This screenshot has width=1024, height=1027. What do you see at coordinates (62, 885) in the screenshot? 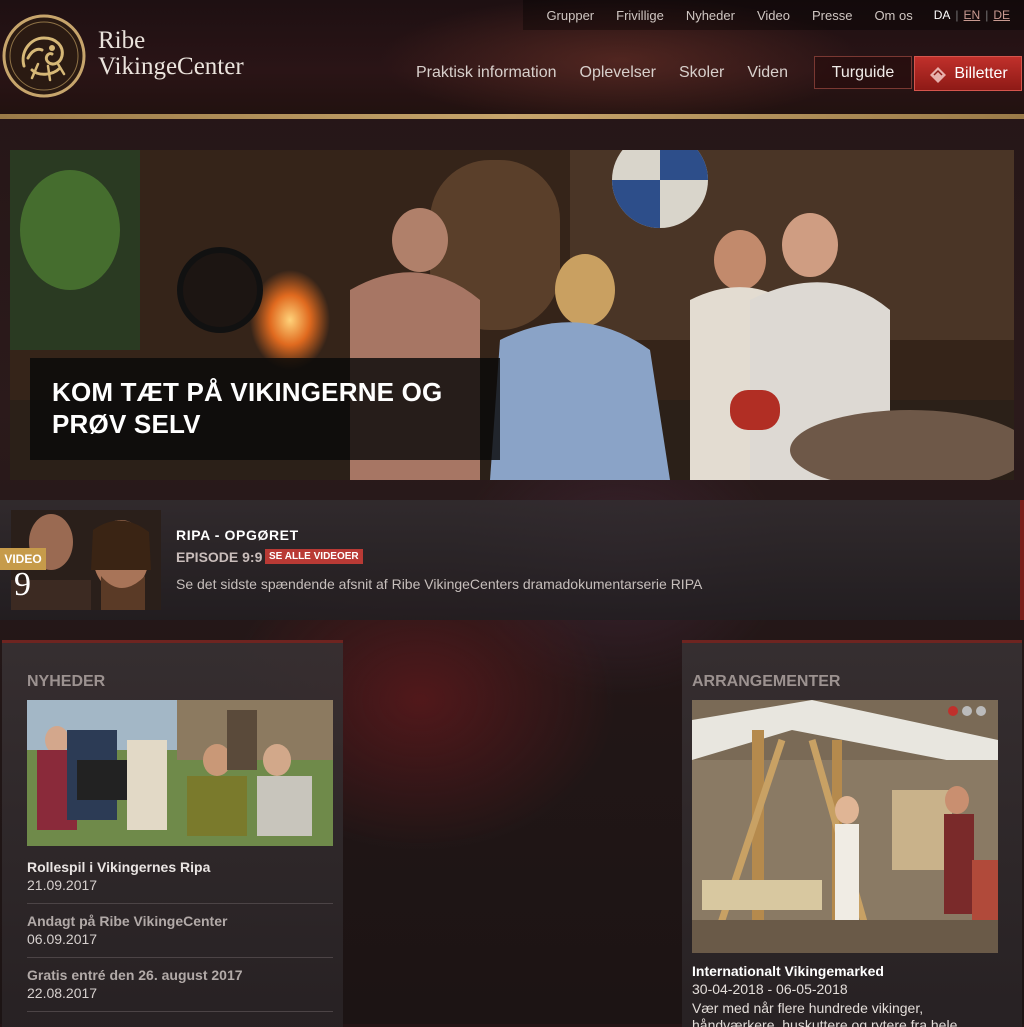
I see `news-item-date: 21.09.2017` at bounding box center [62, 885].